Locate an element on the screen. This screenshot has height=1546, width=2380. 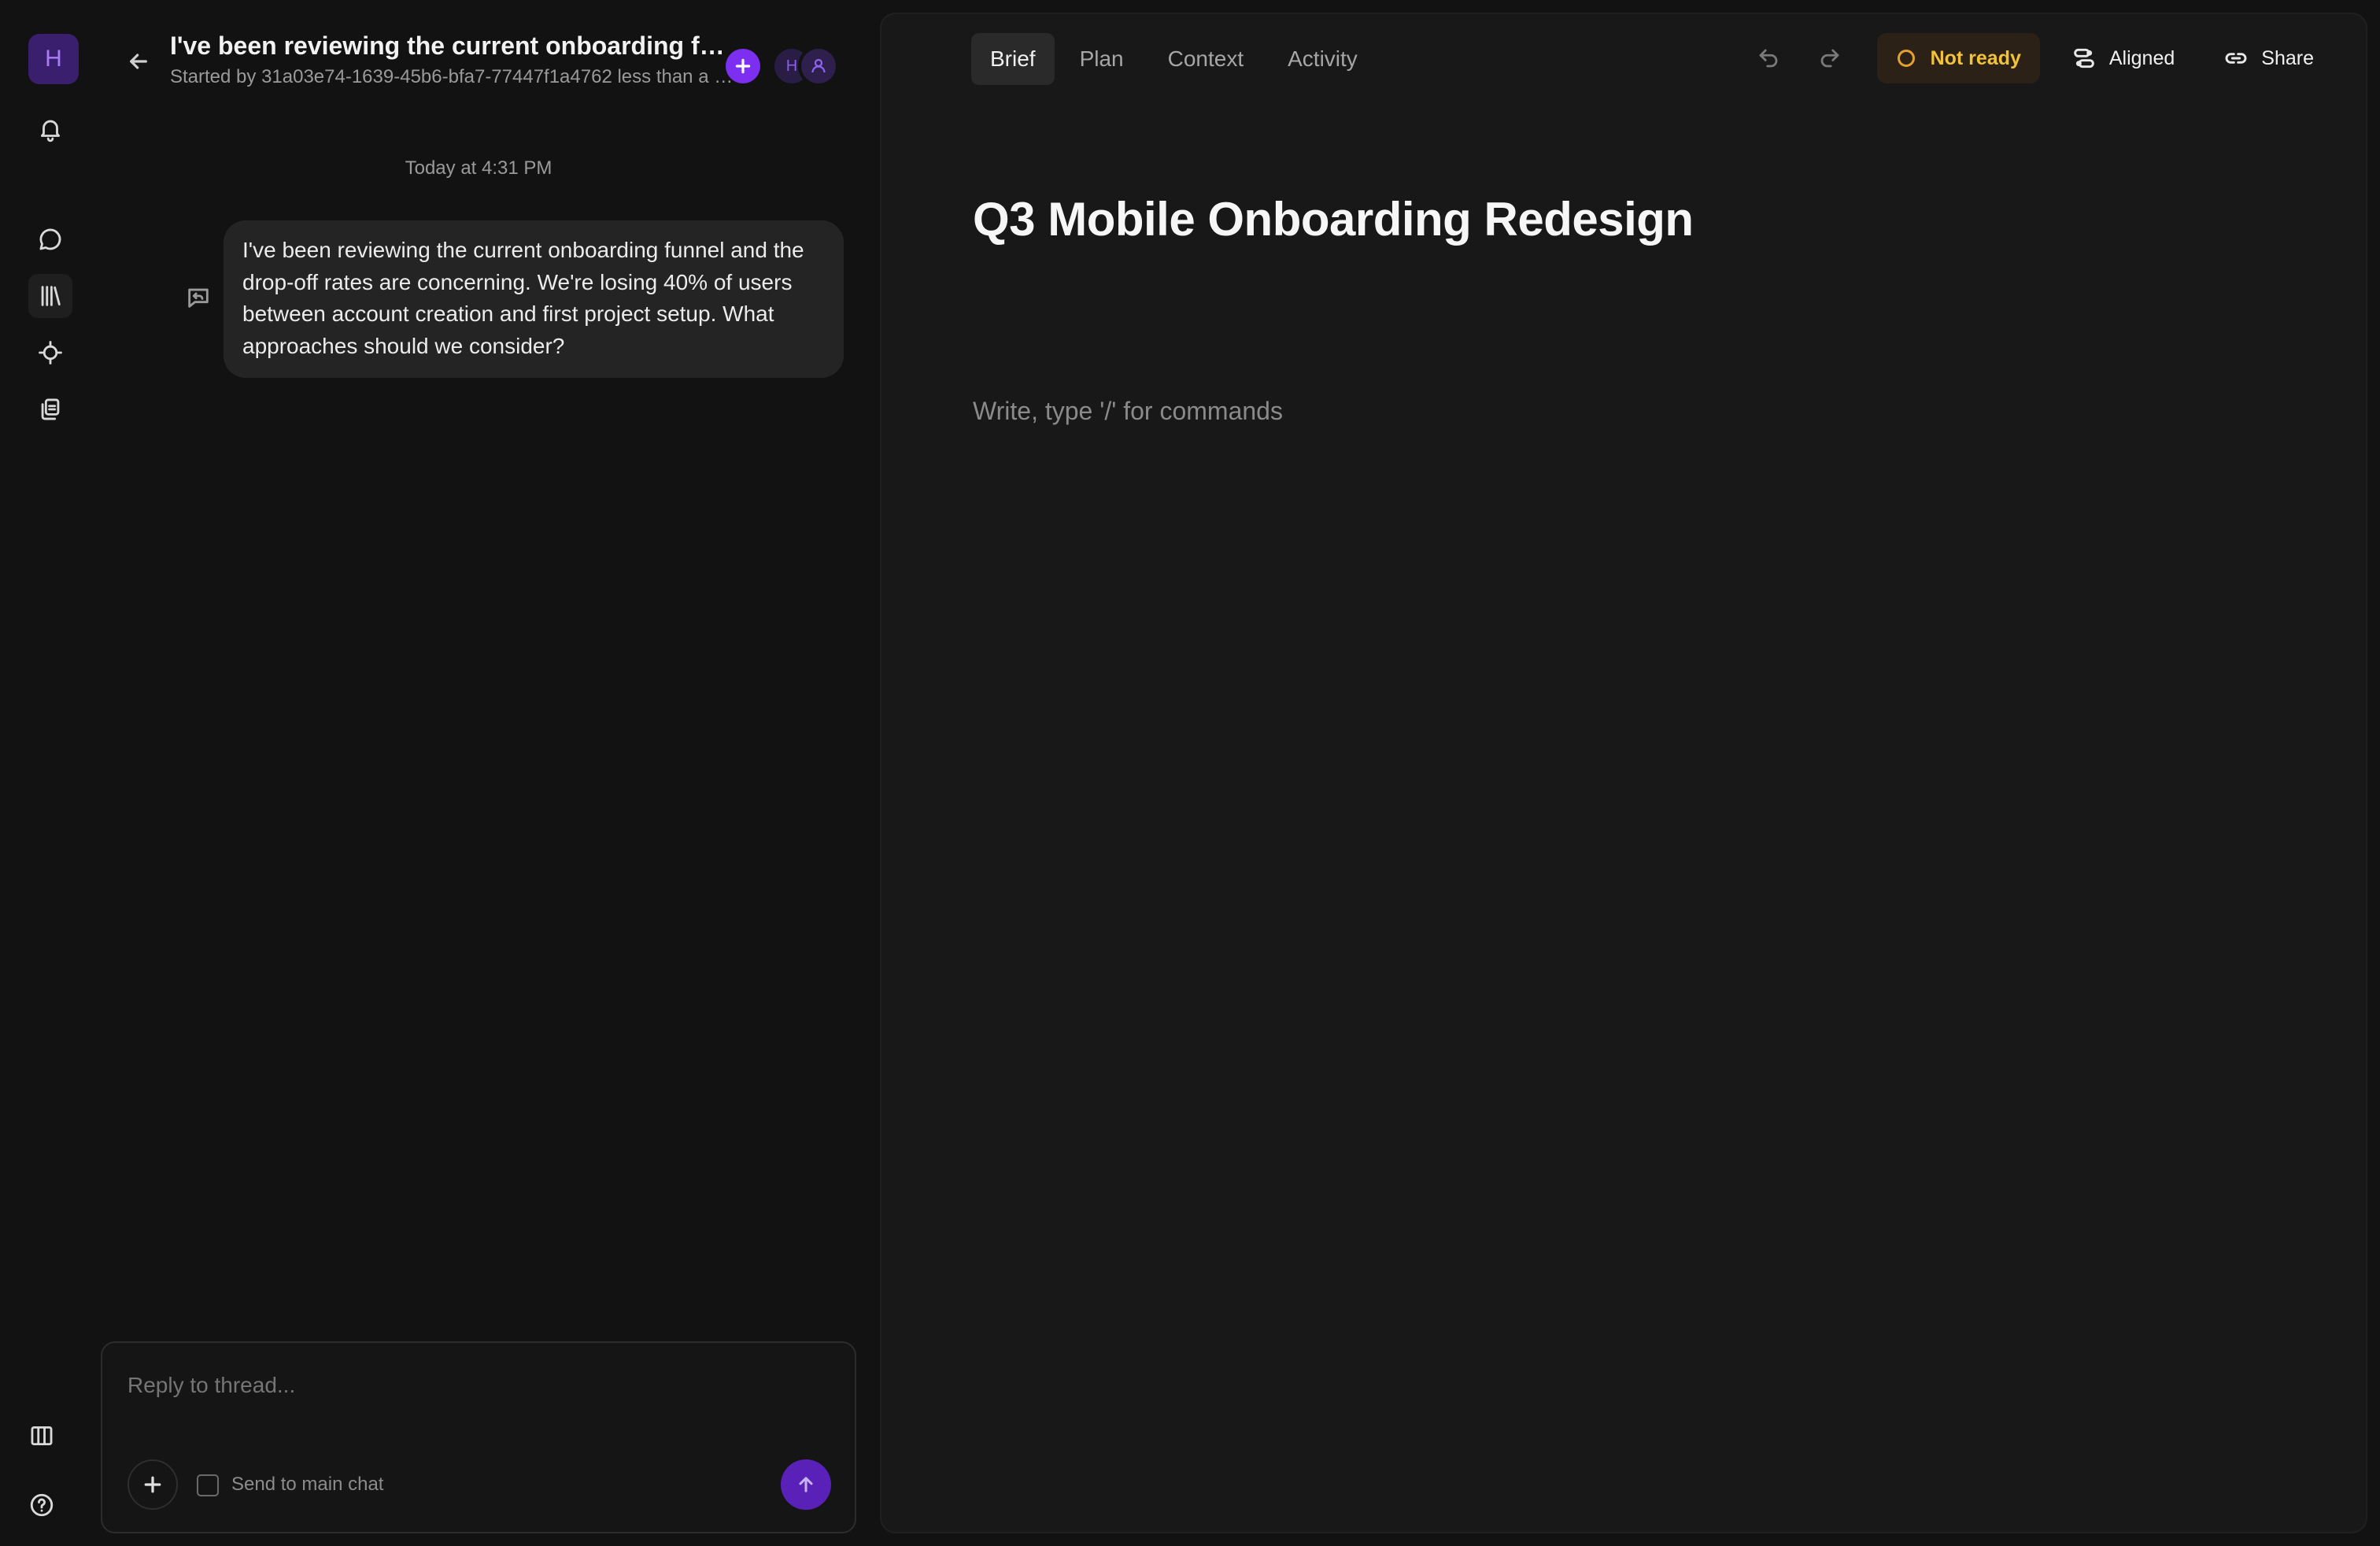
redo-icon is located at coordinates (1829, 59).